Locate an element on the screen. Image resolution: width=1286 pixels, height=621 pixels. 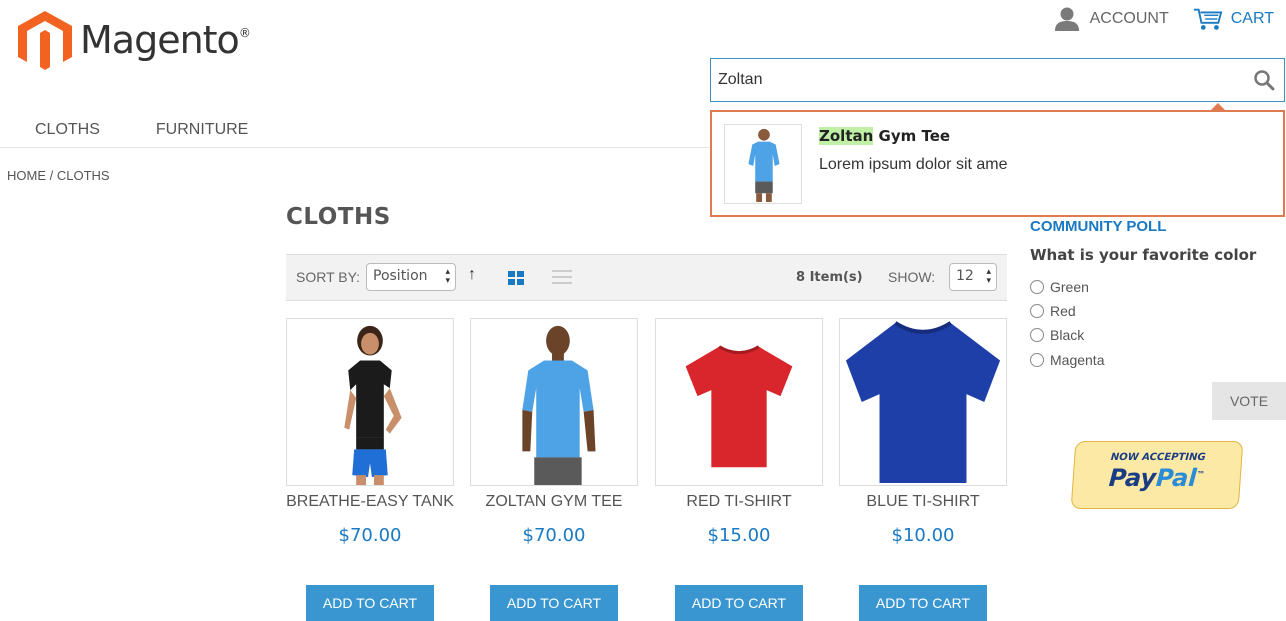
paypal-tagline: NOW ACCEPTING is located at coordinates (1158, 457).